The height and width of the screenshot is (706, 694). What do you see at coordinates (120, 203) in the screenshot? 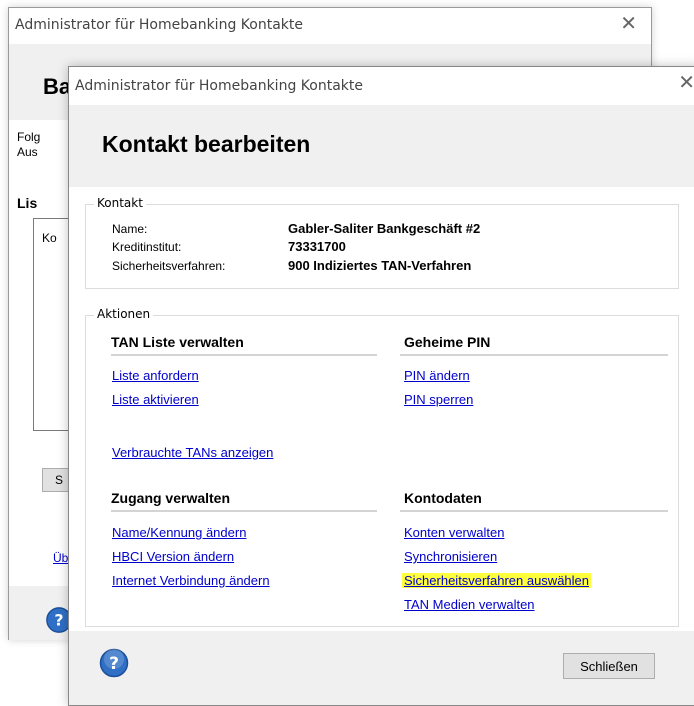
I see `contact-group-label: Kontakt` at bounding box center [120, 203].